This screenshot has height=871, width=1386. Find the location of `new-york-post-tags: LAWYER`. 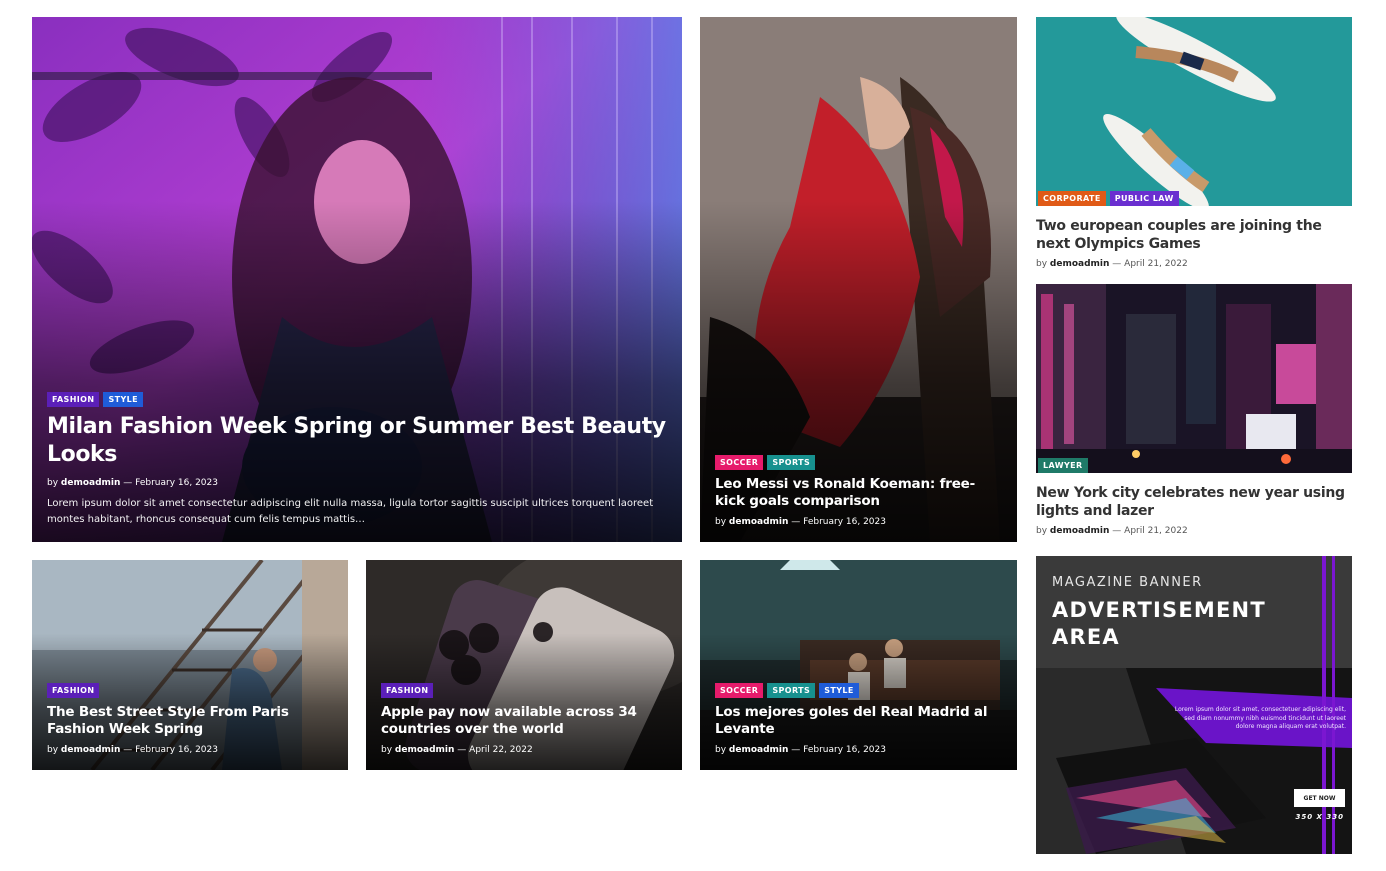

new-york-post-tags: LAWYER is located at coordinates (1063, 465).